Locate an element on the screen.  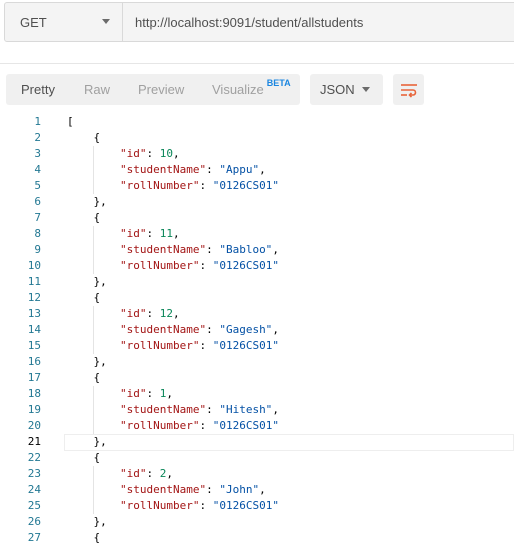
line-number: 21 is located at coordinates (34, 441).